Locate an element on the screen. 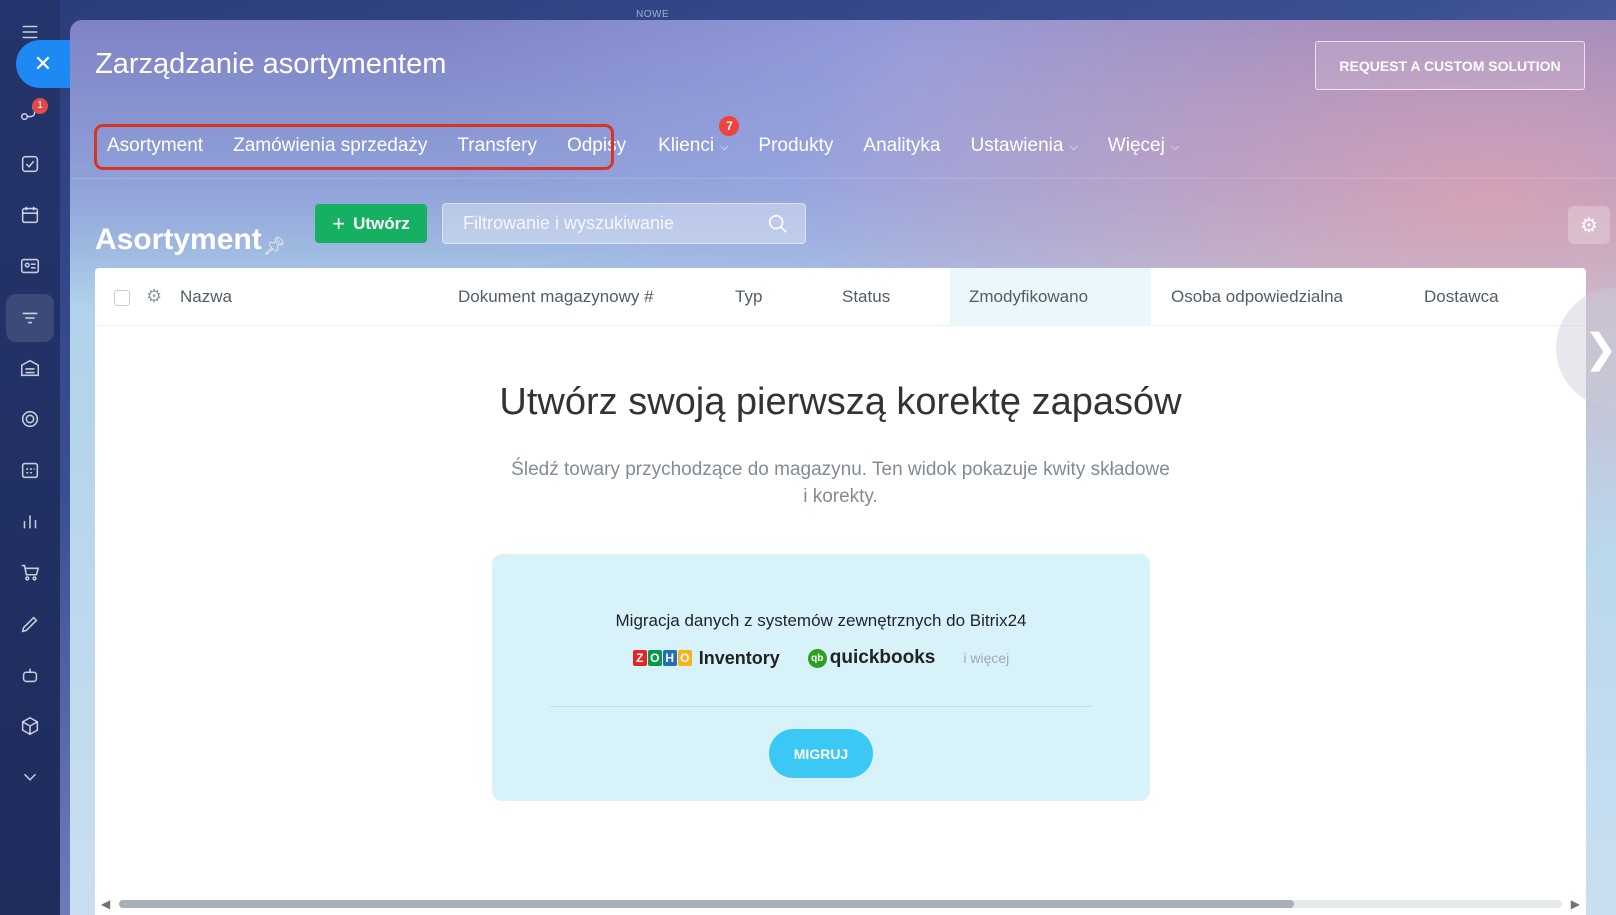 The image size is (1616, 915). left-rail: 1 is located at coordinates (30, 457).